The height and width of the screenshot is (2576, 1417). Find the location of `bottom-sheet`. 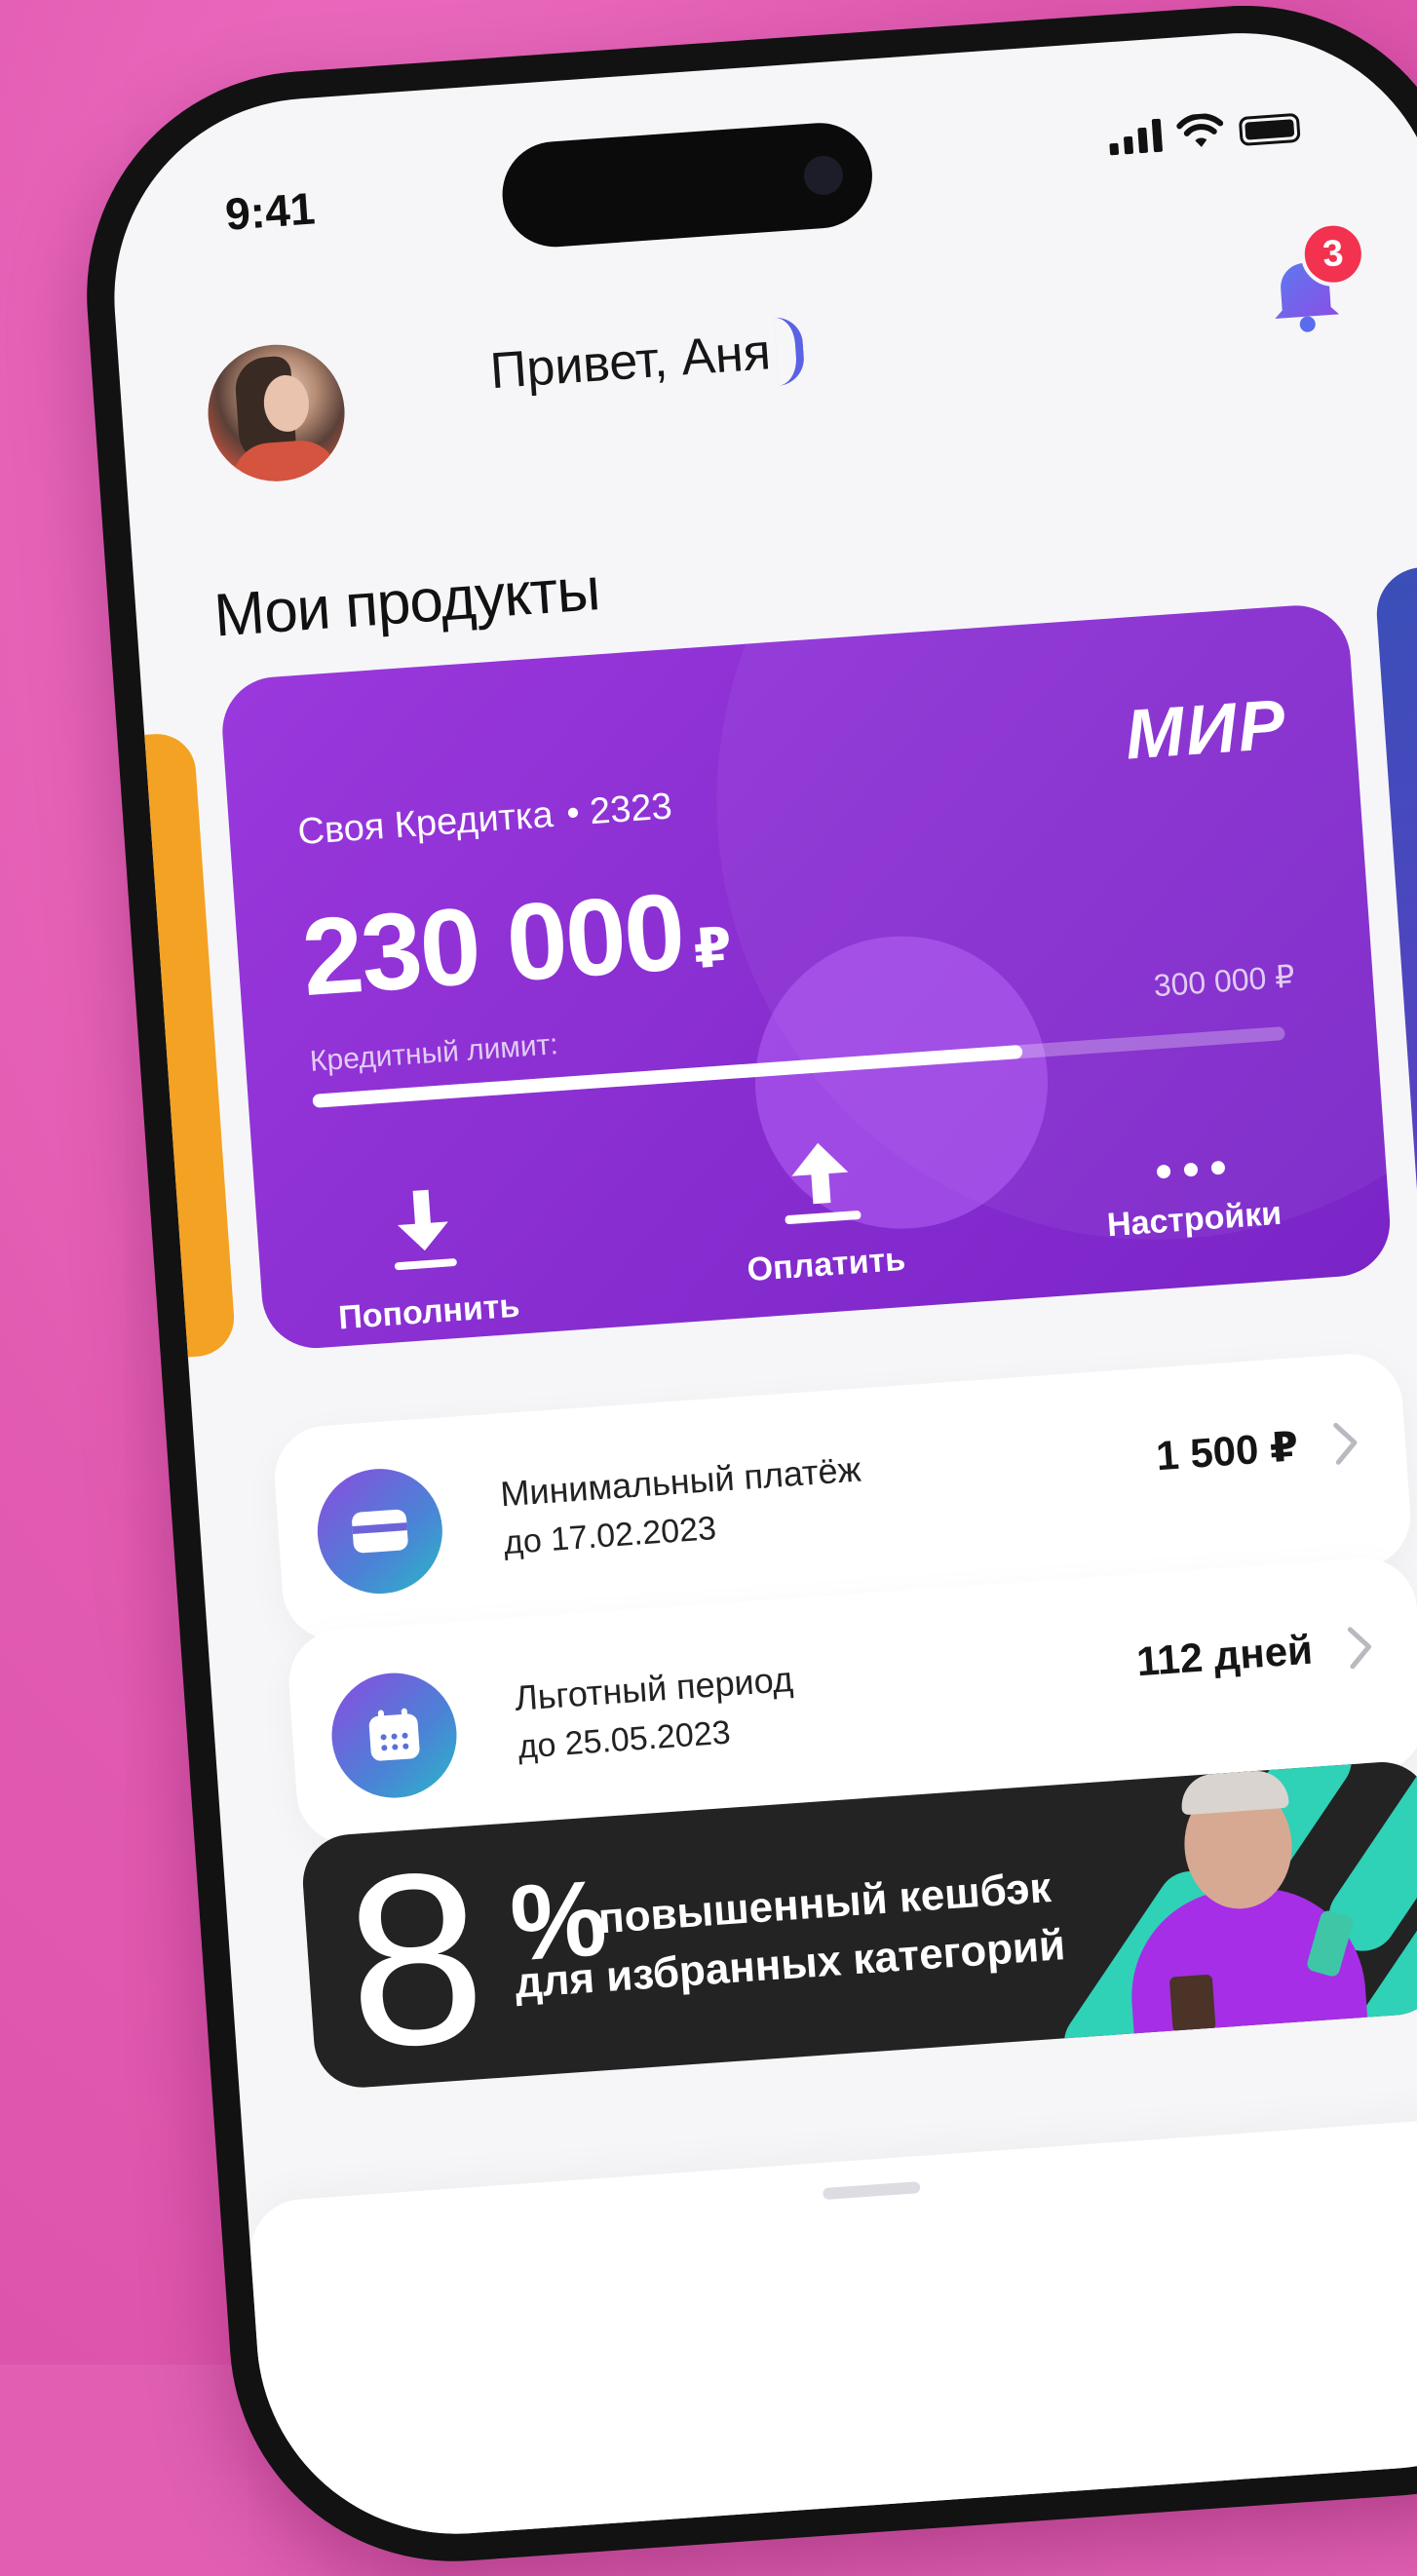

bottom-sheet is located at coordinates (832, 2329).